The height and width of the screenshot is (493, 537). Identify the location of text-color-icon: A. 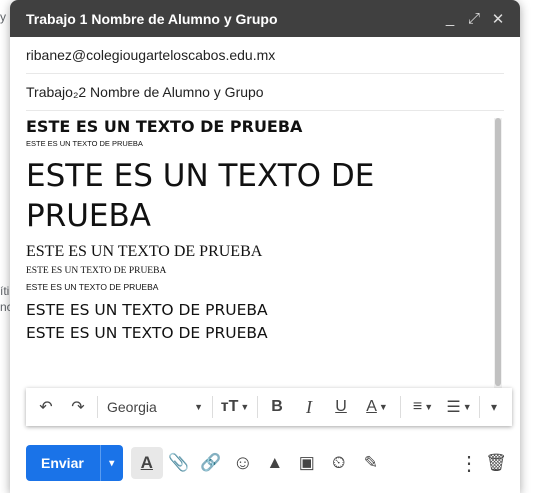
(371, 406).